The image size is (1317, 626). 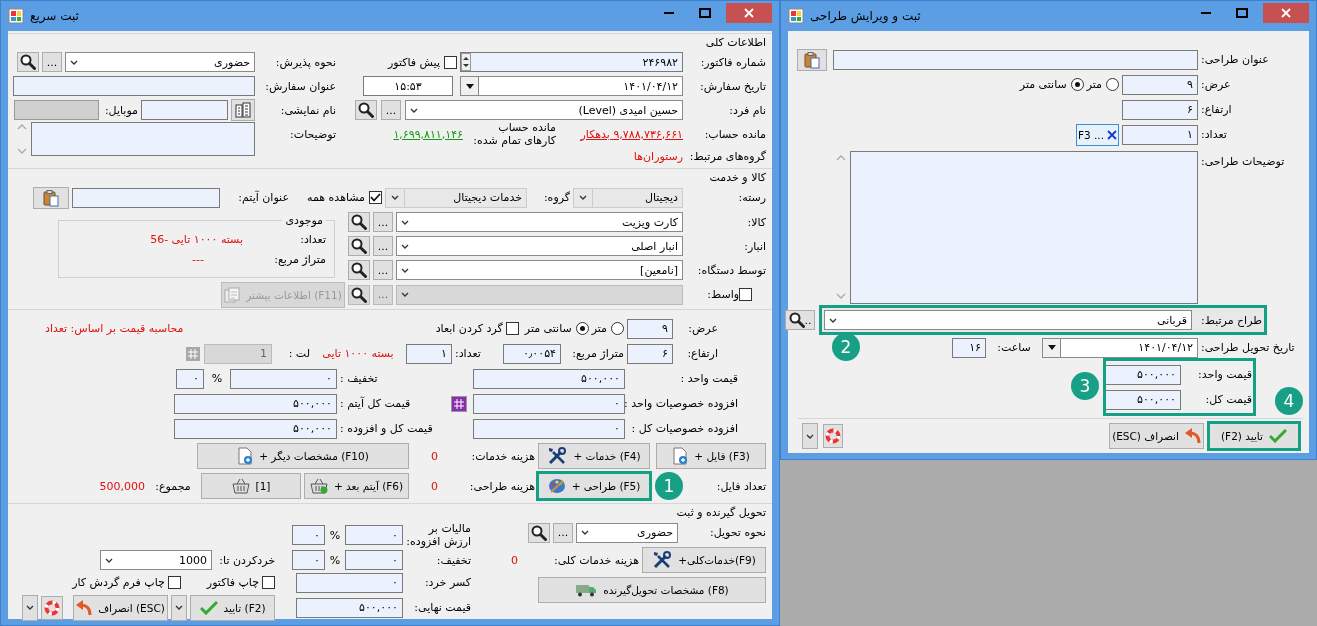 What do you see at coordinates (208, 607) in the screenshot?
I see `check-icon` at bounding box center [208, 607].